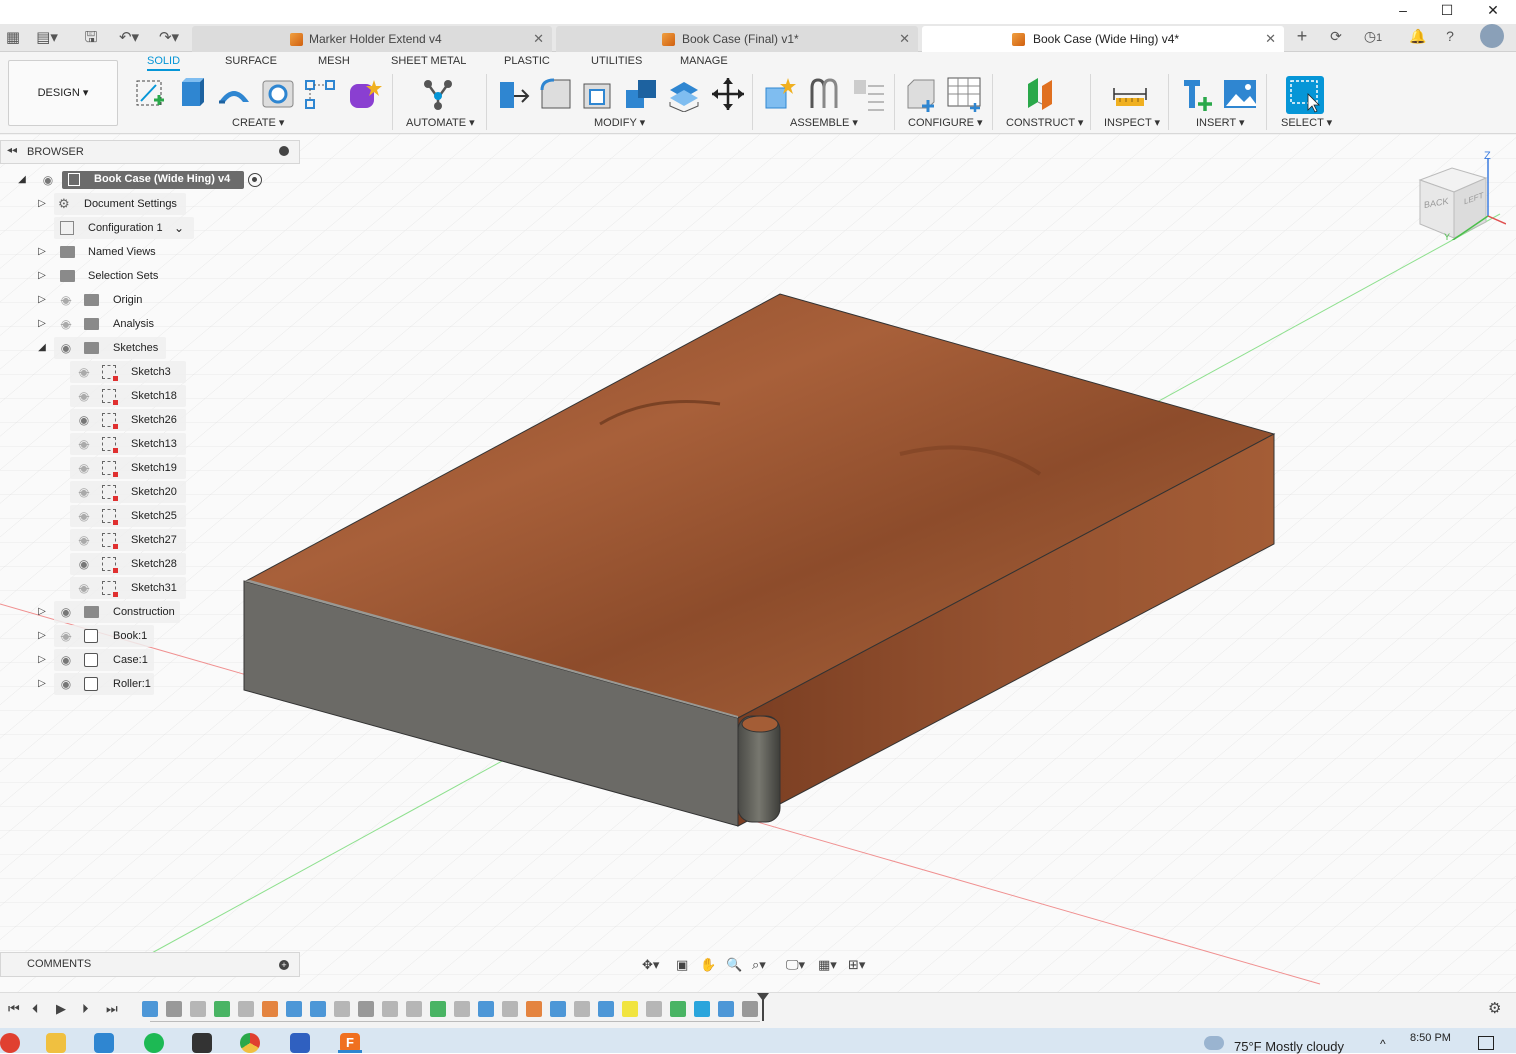 The height and width of the screenshot is (1054, 1516). What do you see at coordinates (1289, 1046) in the screenshot?
I see `weather-text: 75°F Mostly cloudy` at bounding box center [1289, 1046].